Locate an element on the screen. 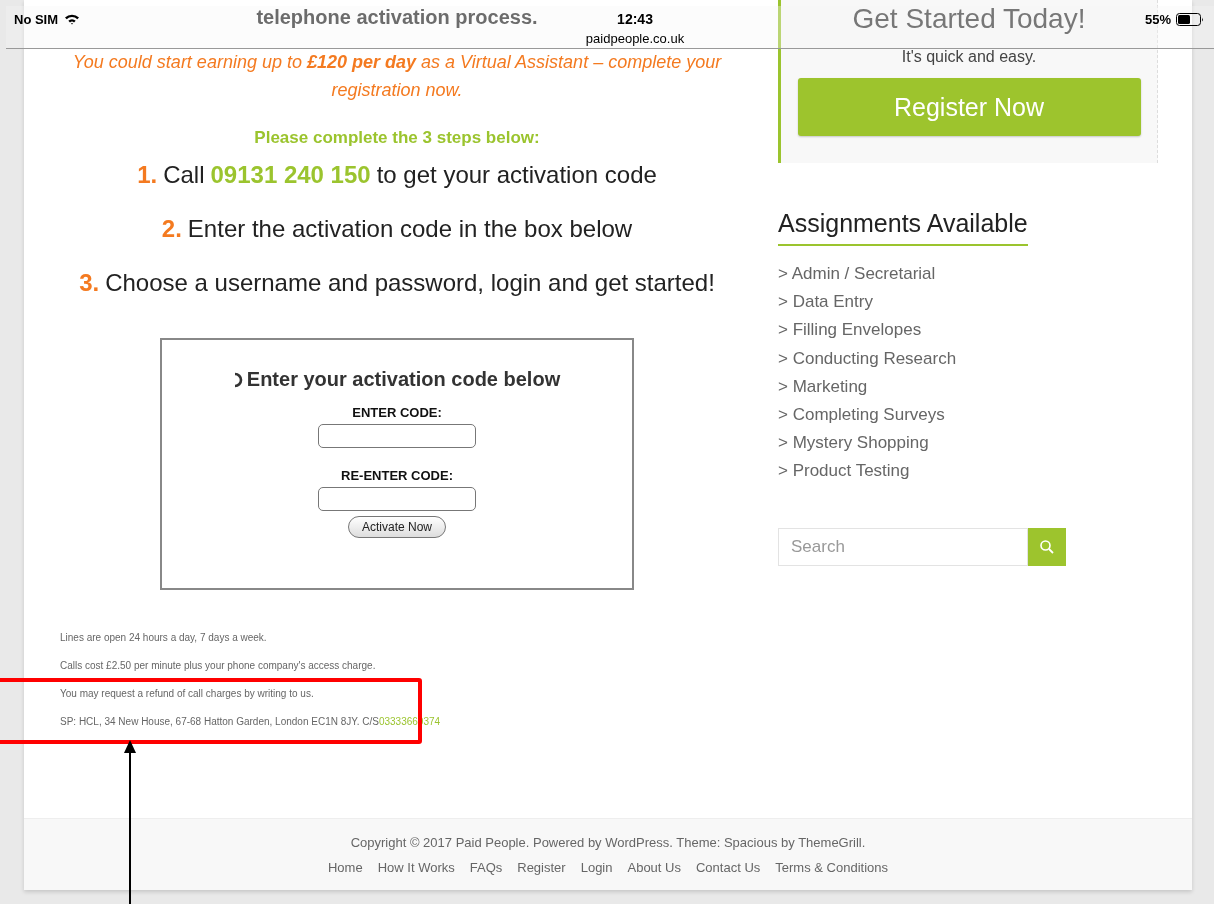 This screenshot has width=1214, height=904. note-text: You may request a refund of call charges by writing to us. is located at coordinates (187, 693).